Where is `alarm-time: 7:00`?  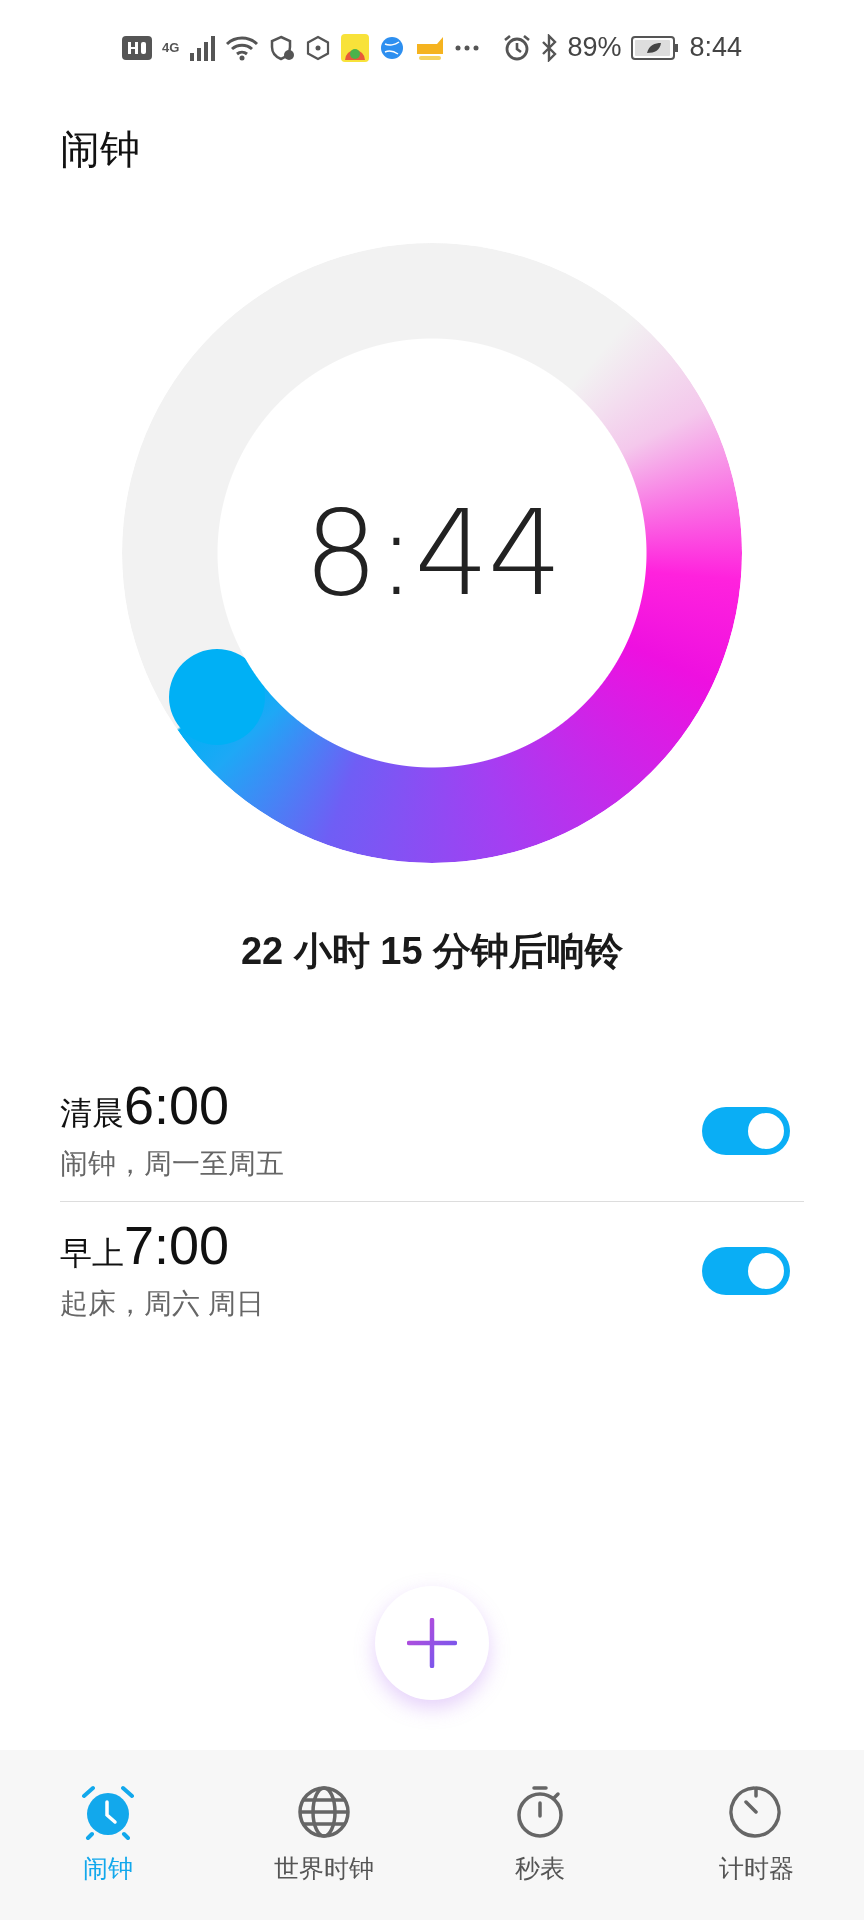
alarm-time: 7:00 is located at coordinates (177, 1246).